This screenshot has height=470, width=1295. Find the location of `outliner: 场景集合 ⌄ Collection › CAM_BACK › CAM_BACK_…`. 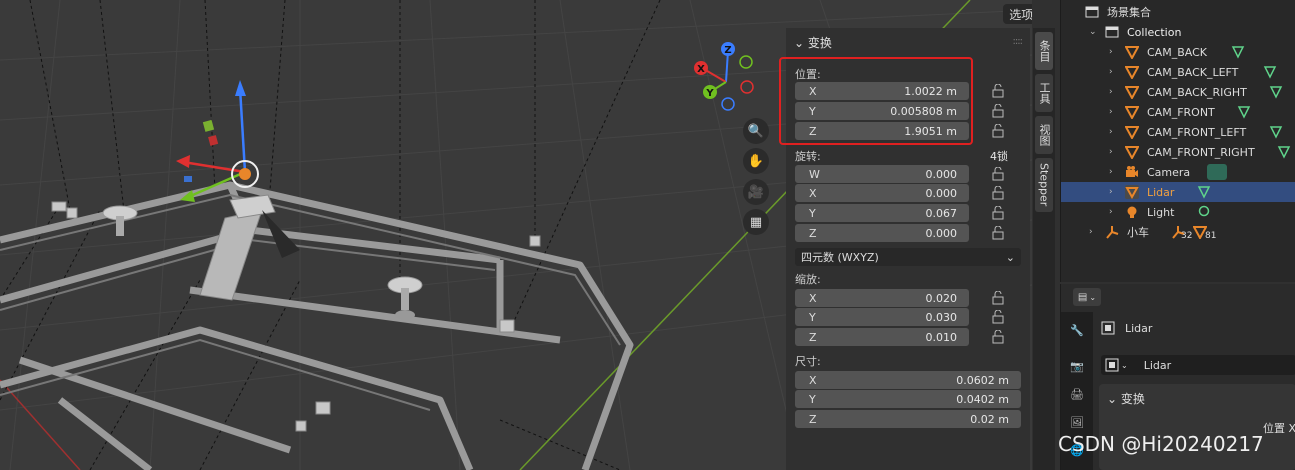

outliner: 场景集合 ⌄ Collection › CAM_BACK › CAM_BACK_… is located at coordinates (1177, 141).